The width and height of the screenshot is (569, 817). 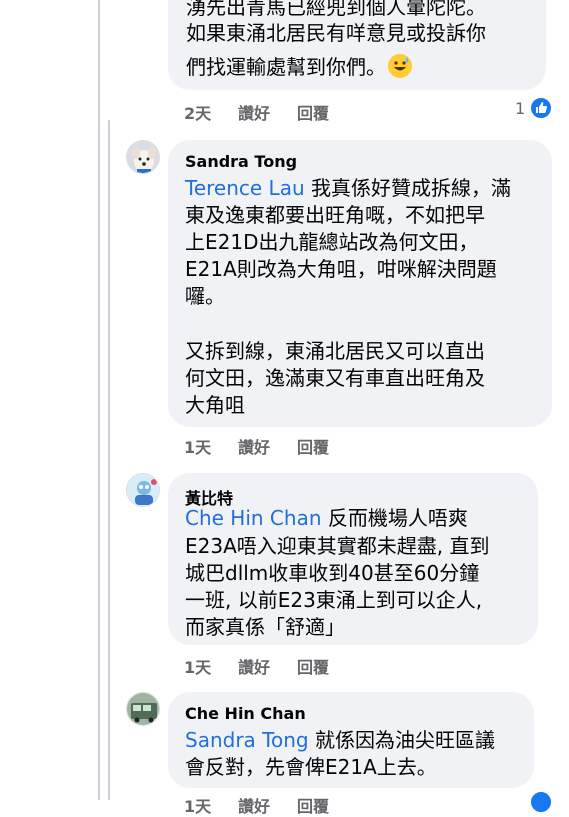 What do you see at coordinates (334, 112) in the screenshot?
I see `comment-actions: 2天 讚好 回覆` at bounding box center [334, 112].